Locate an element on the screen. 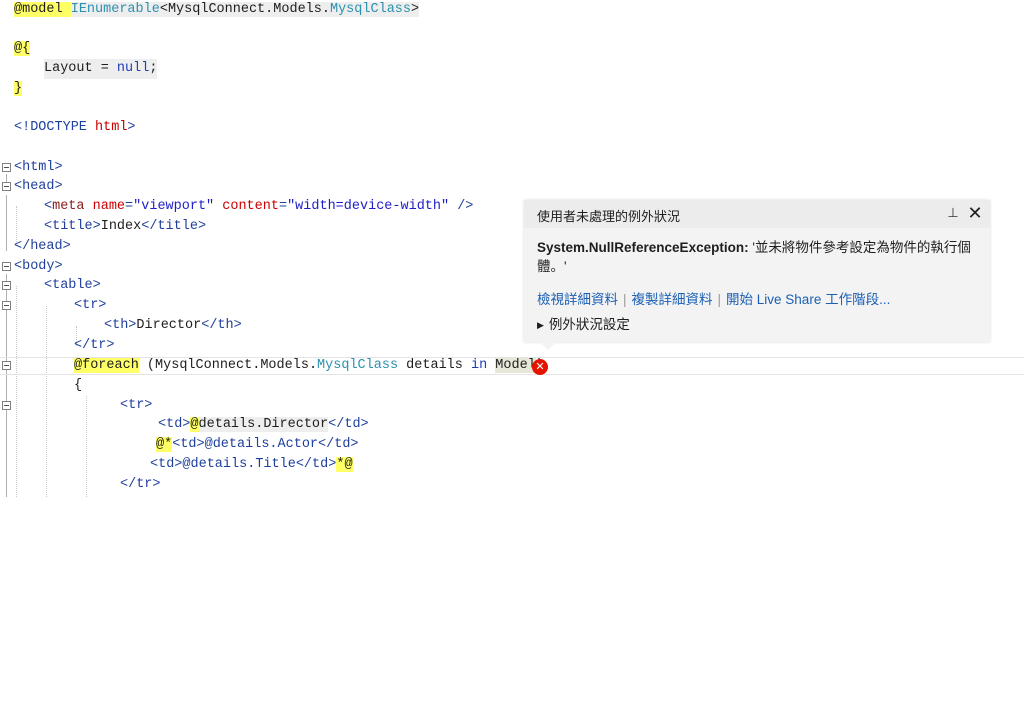 The height and width of the screenshot is (727, 1024). popup-tail is located at coordinates (548, 346).